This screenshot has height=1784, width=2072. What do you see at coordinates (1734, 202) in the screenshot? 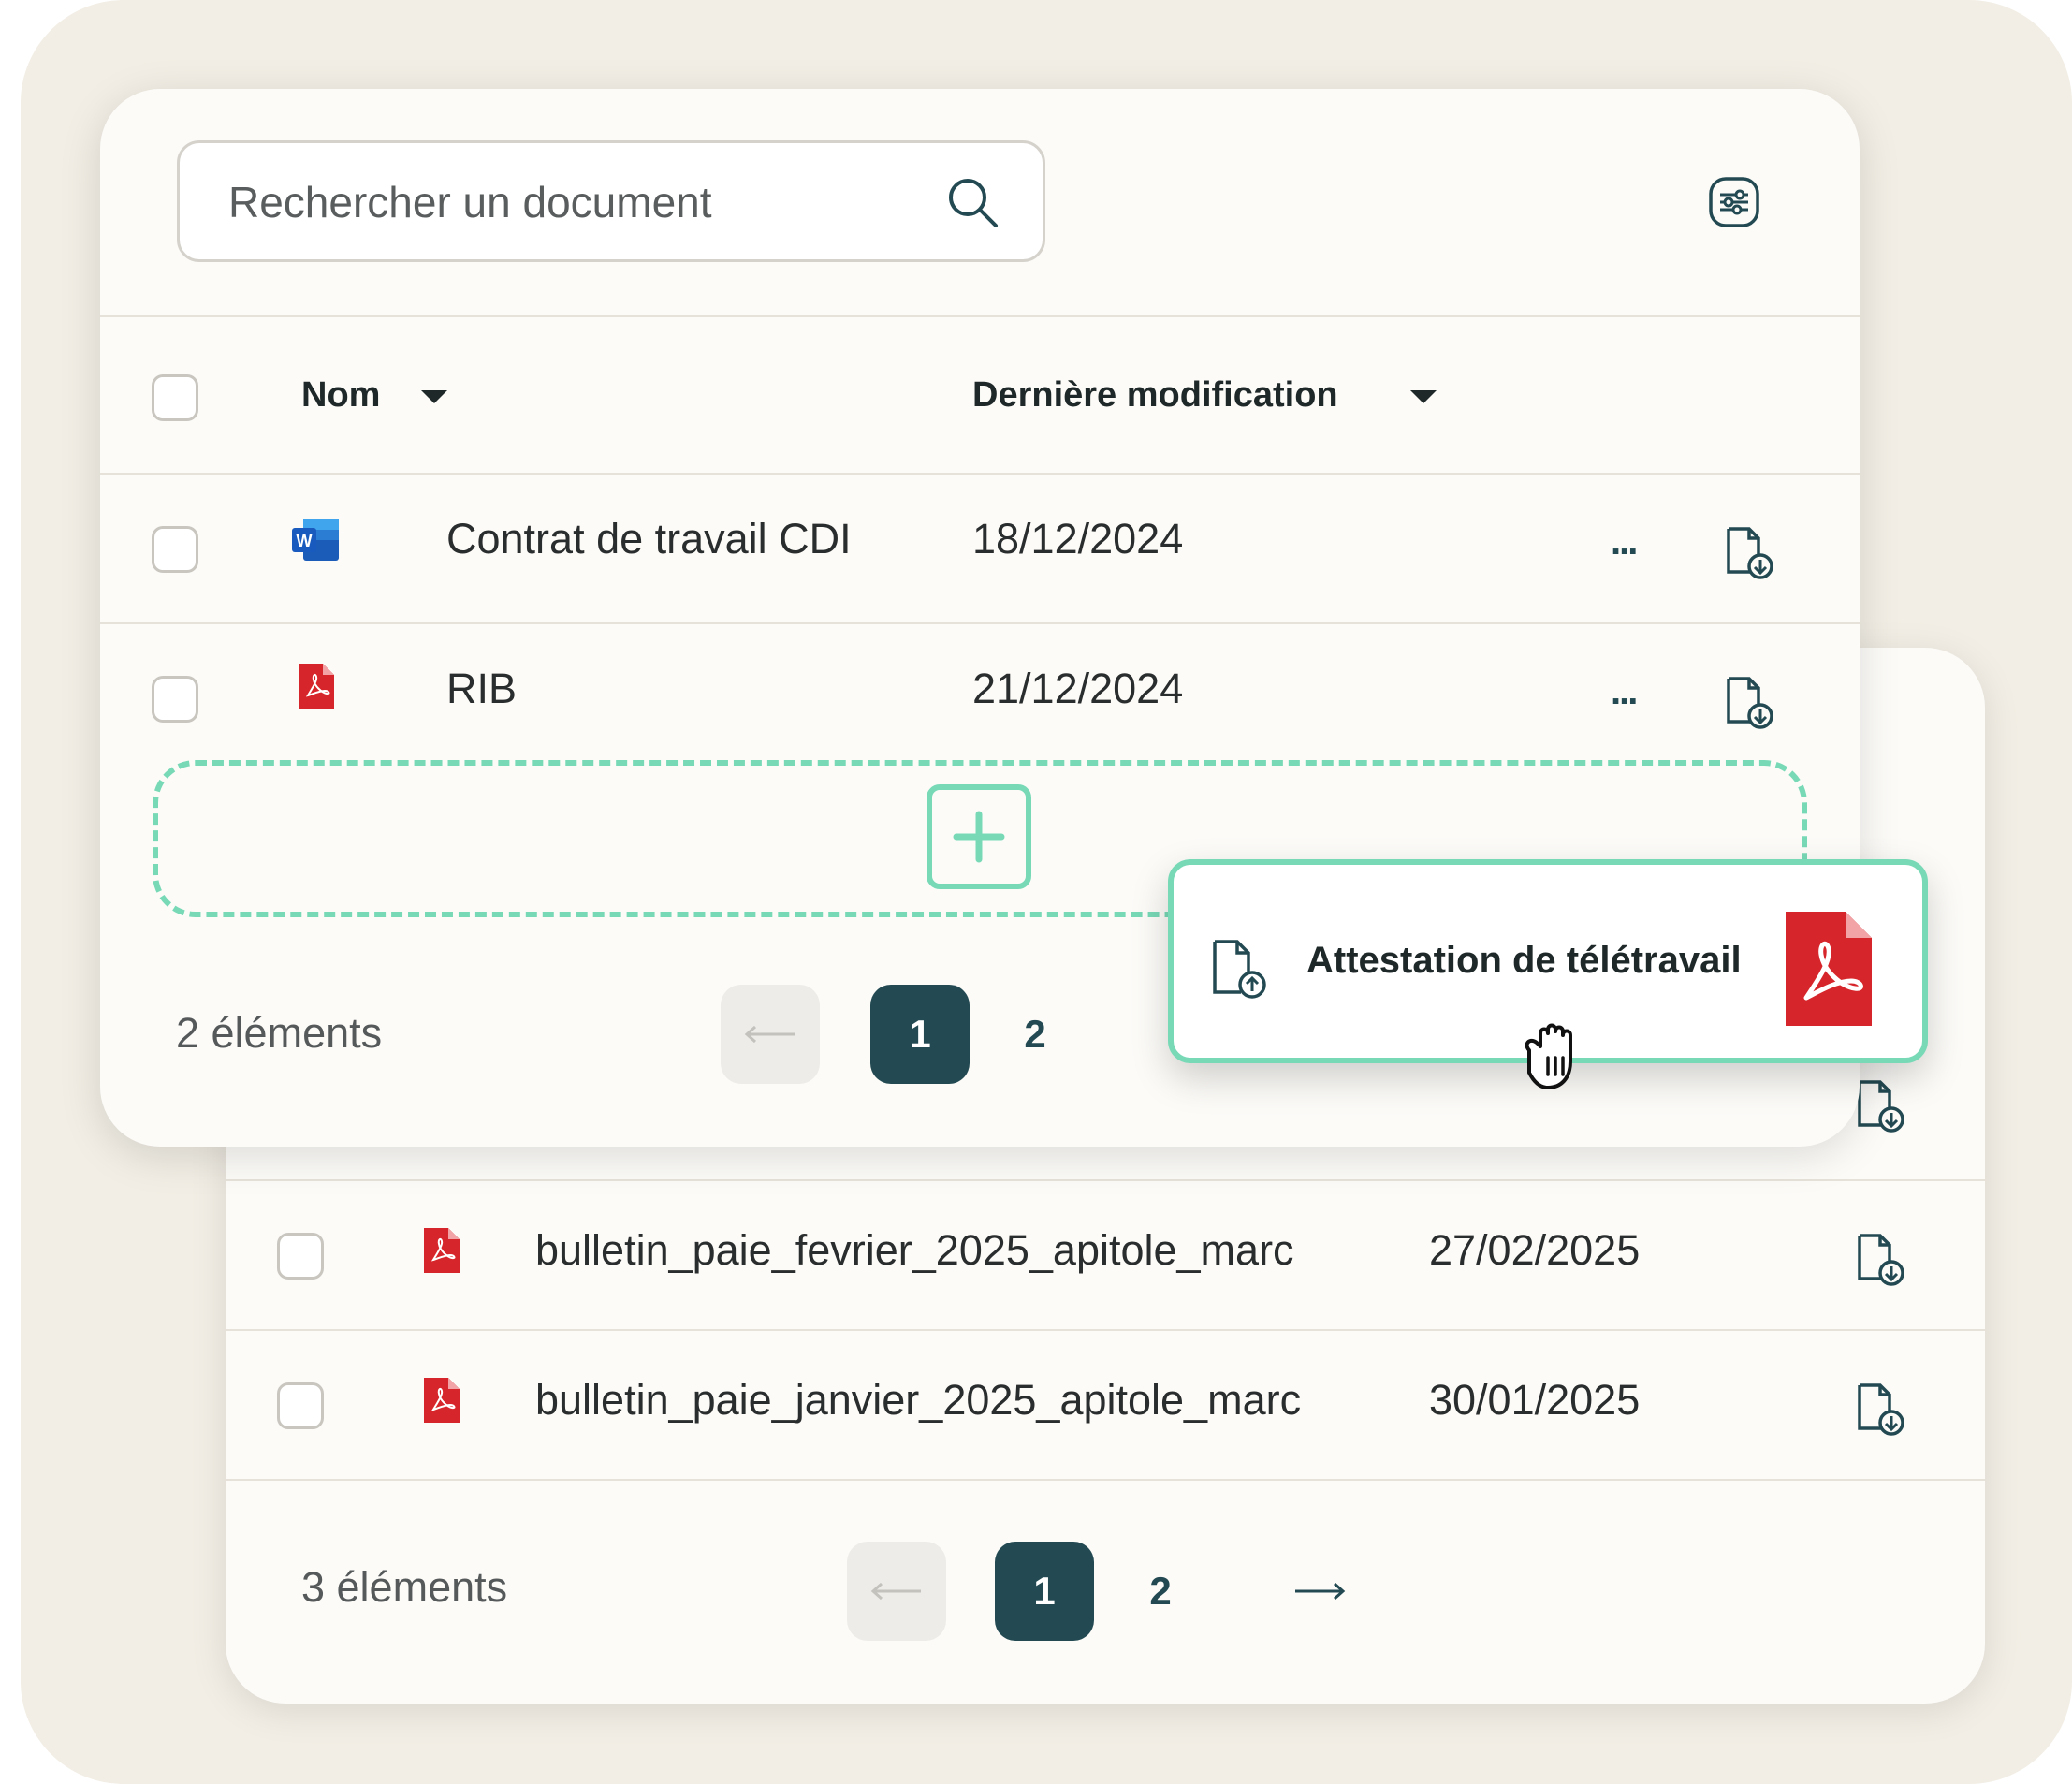
I see `filter-sliders-icon` at bounding box center [1734, 202].